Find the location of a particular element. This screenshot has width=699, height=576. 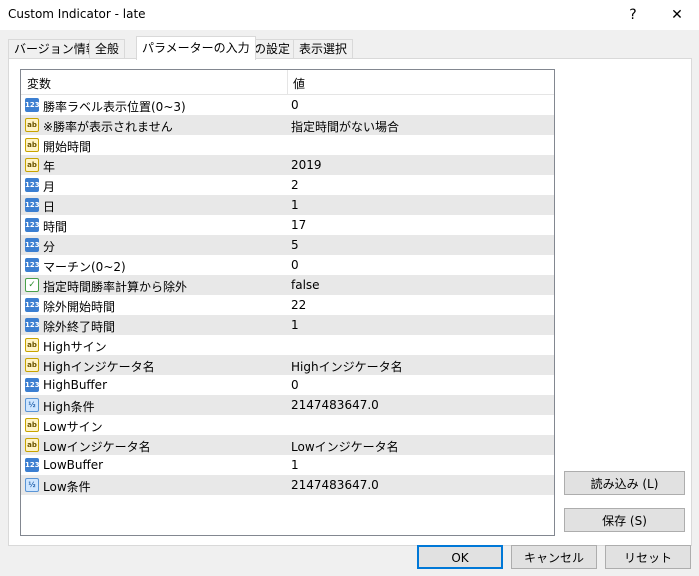

parameter-name: 年 is located at coordinates (49, 167).